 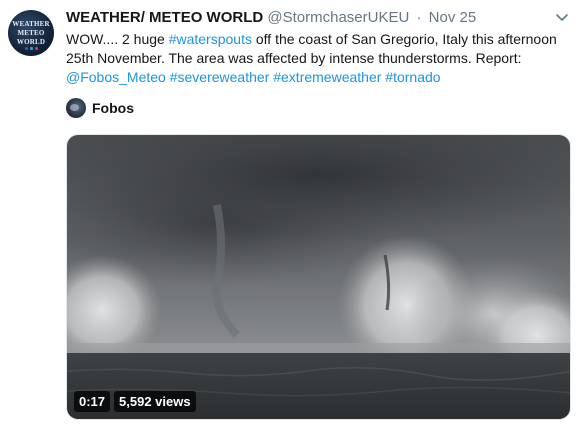 What do you see at coordinates (26, 48) in the screenshot?
I see `facebook-icon` at bounding box center [26, 48].